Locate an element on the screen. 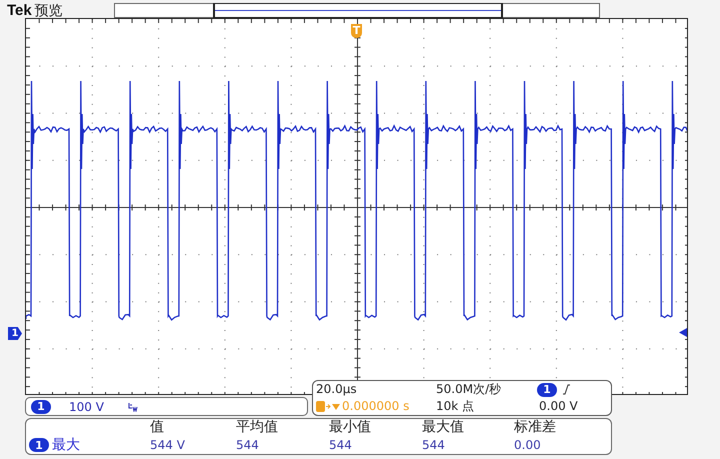  trigger-level: 0.00 V is located at coordinates (559, 406).